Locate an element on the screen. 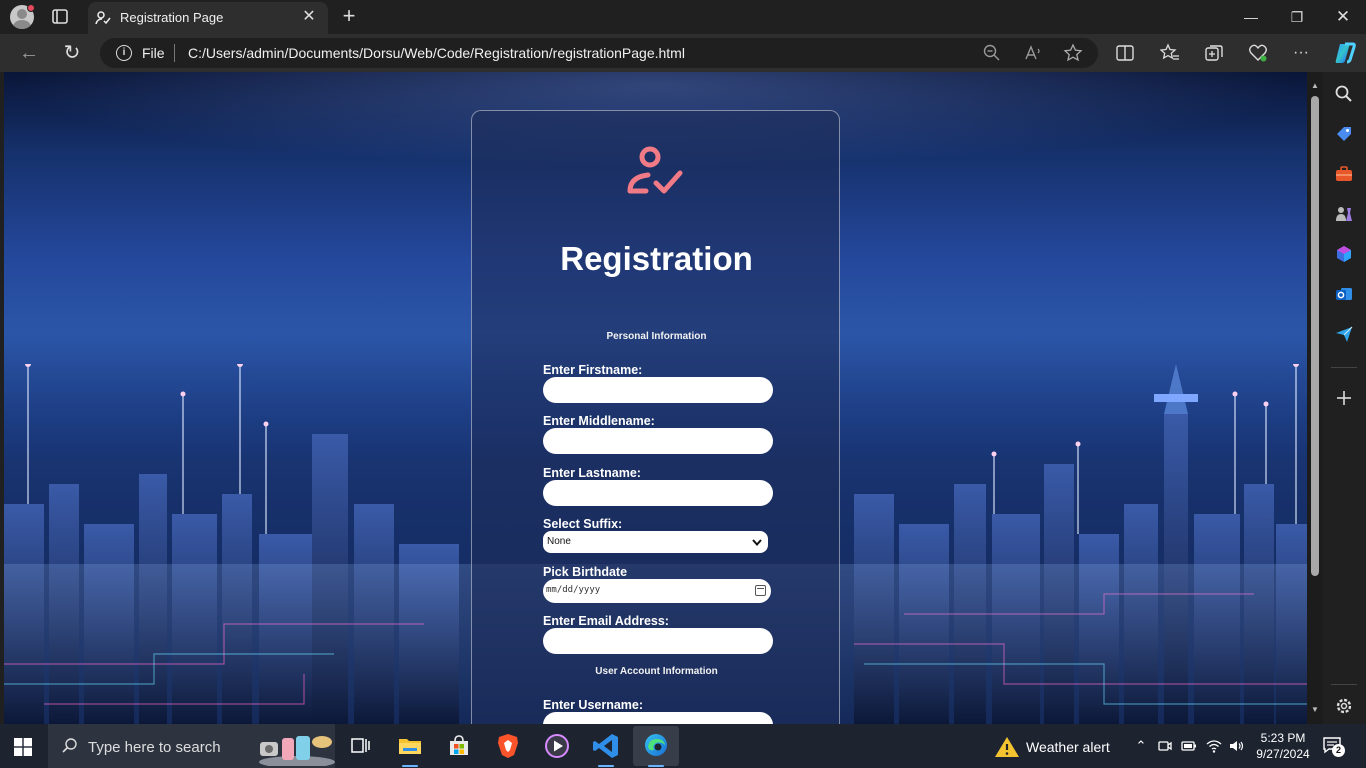  restore-button: ❐ is located at coordinates (1297, 17).